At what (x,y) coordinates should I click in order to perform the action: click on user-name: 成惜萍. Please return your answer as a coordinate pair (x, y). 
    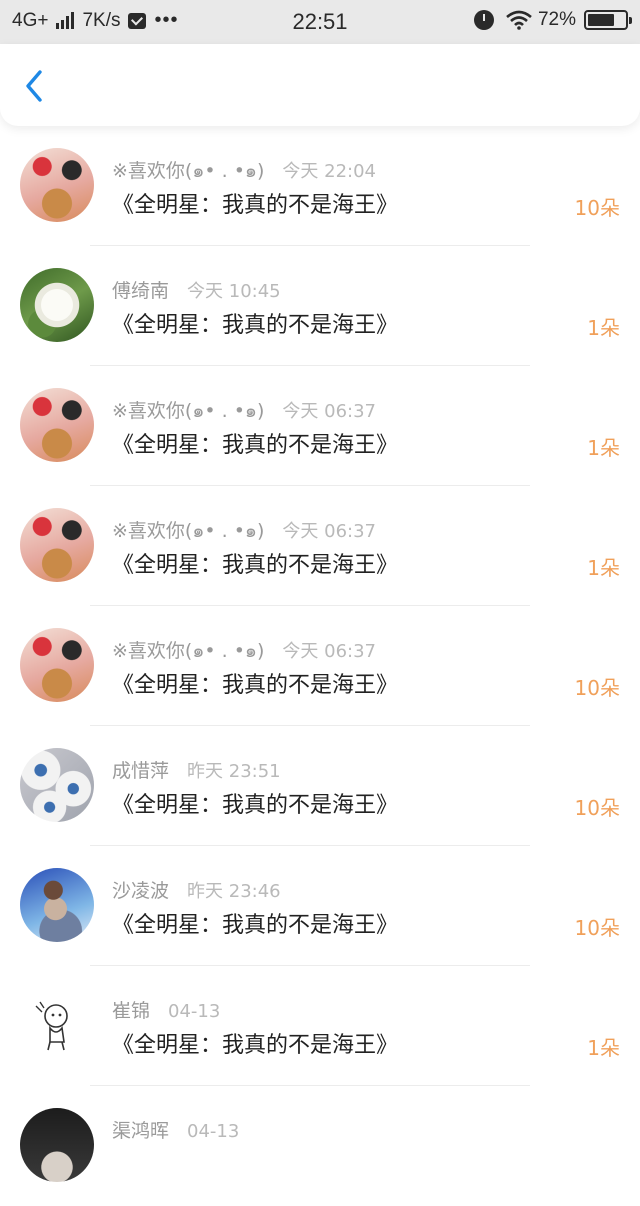
    Looking at the image, I should click on (140, 769).